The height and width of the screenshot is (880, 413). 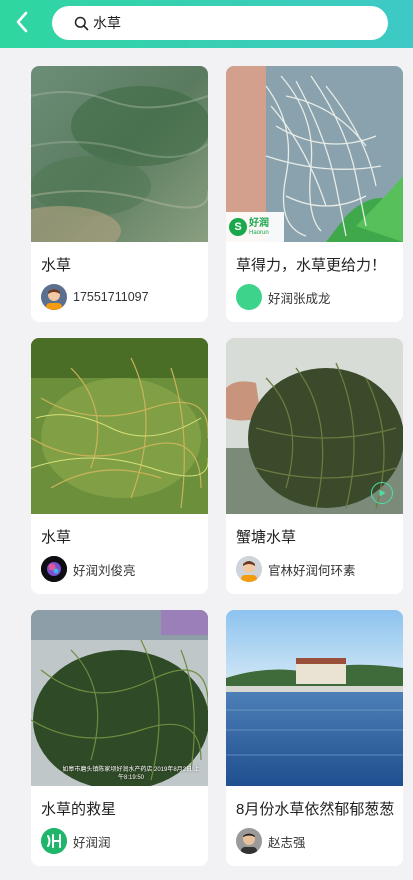 I want to click on card-title: 草得力，水草更给力！, so click(x=311, y=265).